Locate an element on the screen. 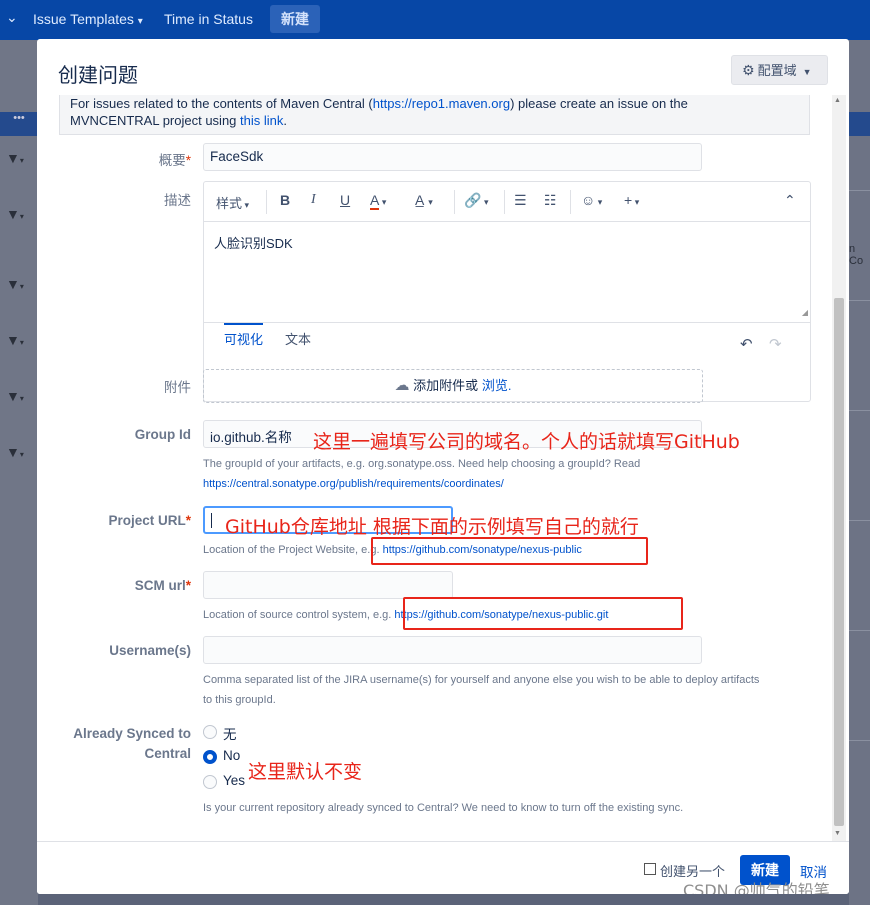 The width and height of the screenshot is (870, 905). scm-url-input is located at coordinates (328, 585).